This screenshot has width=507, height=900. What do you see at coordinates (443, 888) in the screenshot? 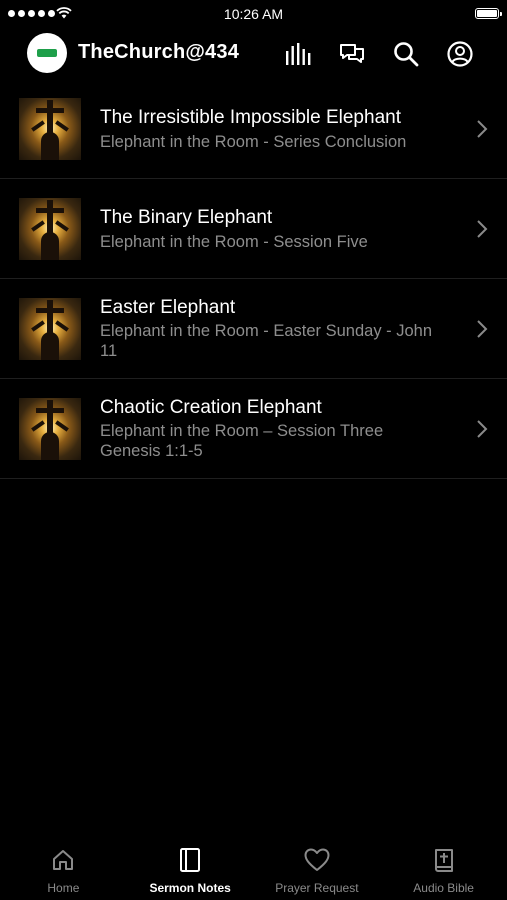
I see `tab-label: Audio Bible` at bounding box center [443, 888].